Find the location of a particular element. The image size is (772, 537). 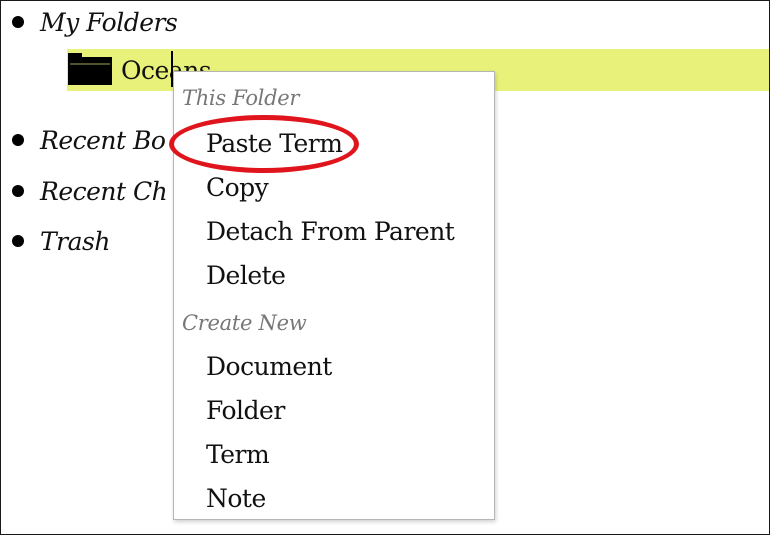

menu-item-detach-from-parent: Detach From Parent is located at coordinates (330, 231).